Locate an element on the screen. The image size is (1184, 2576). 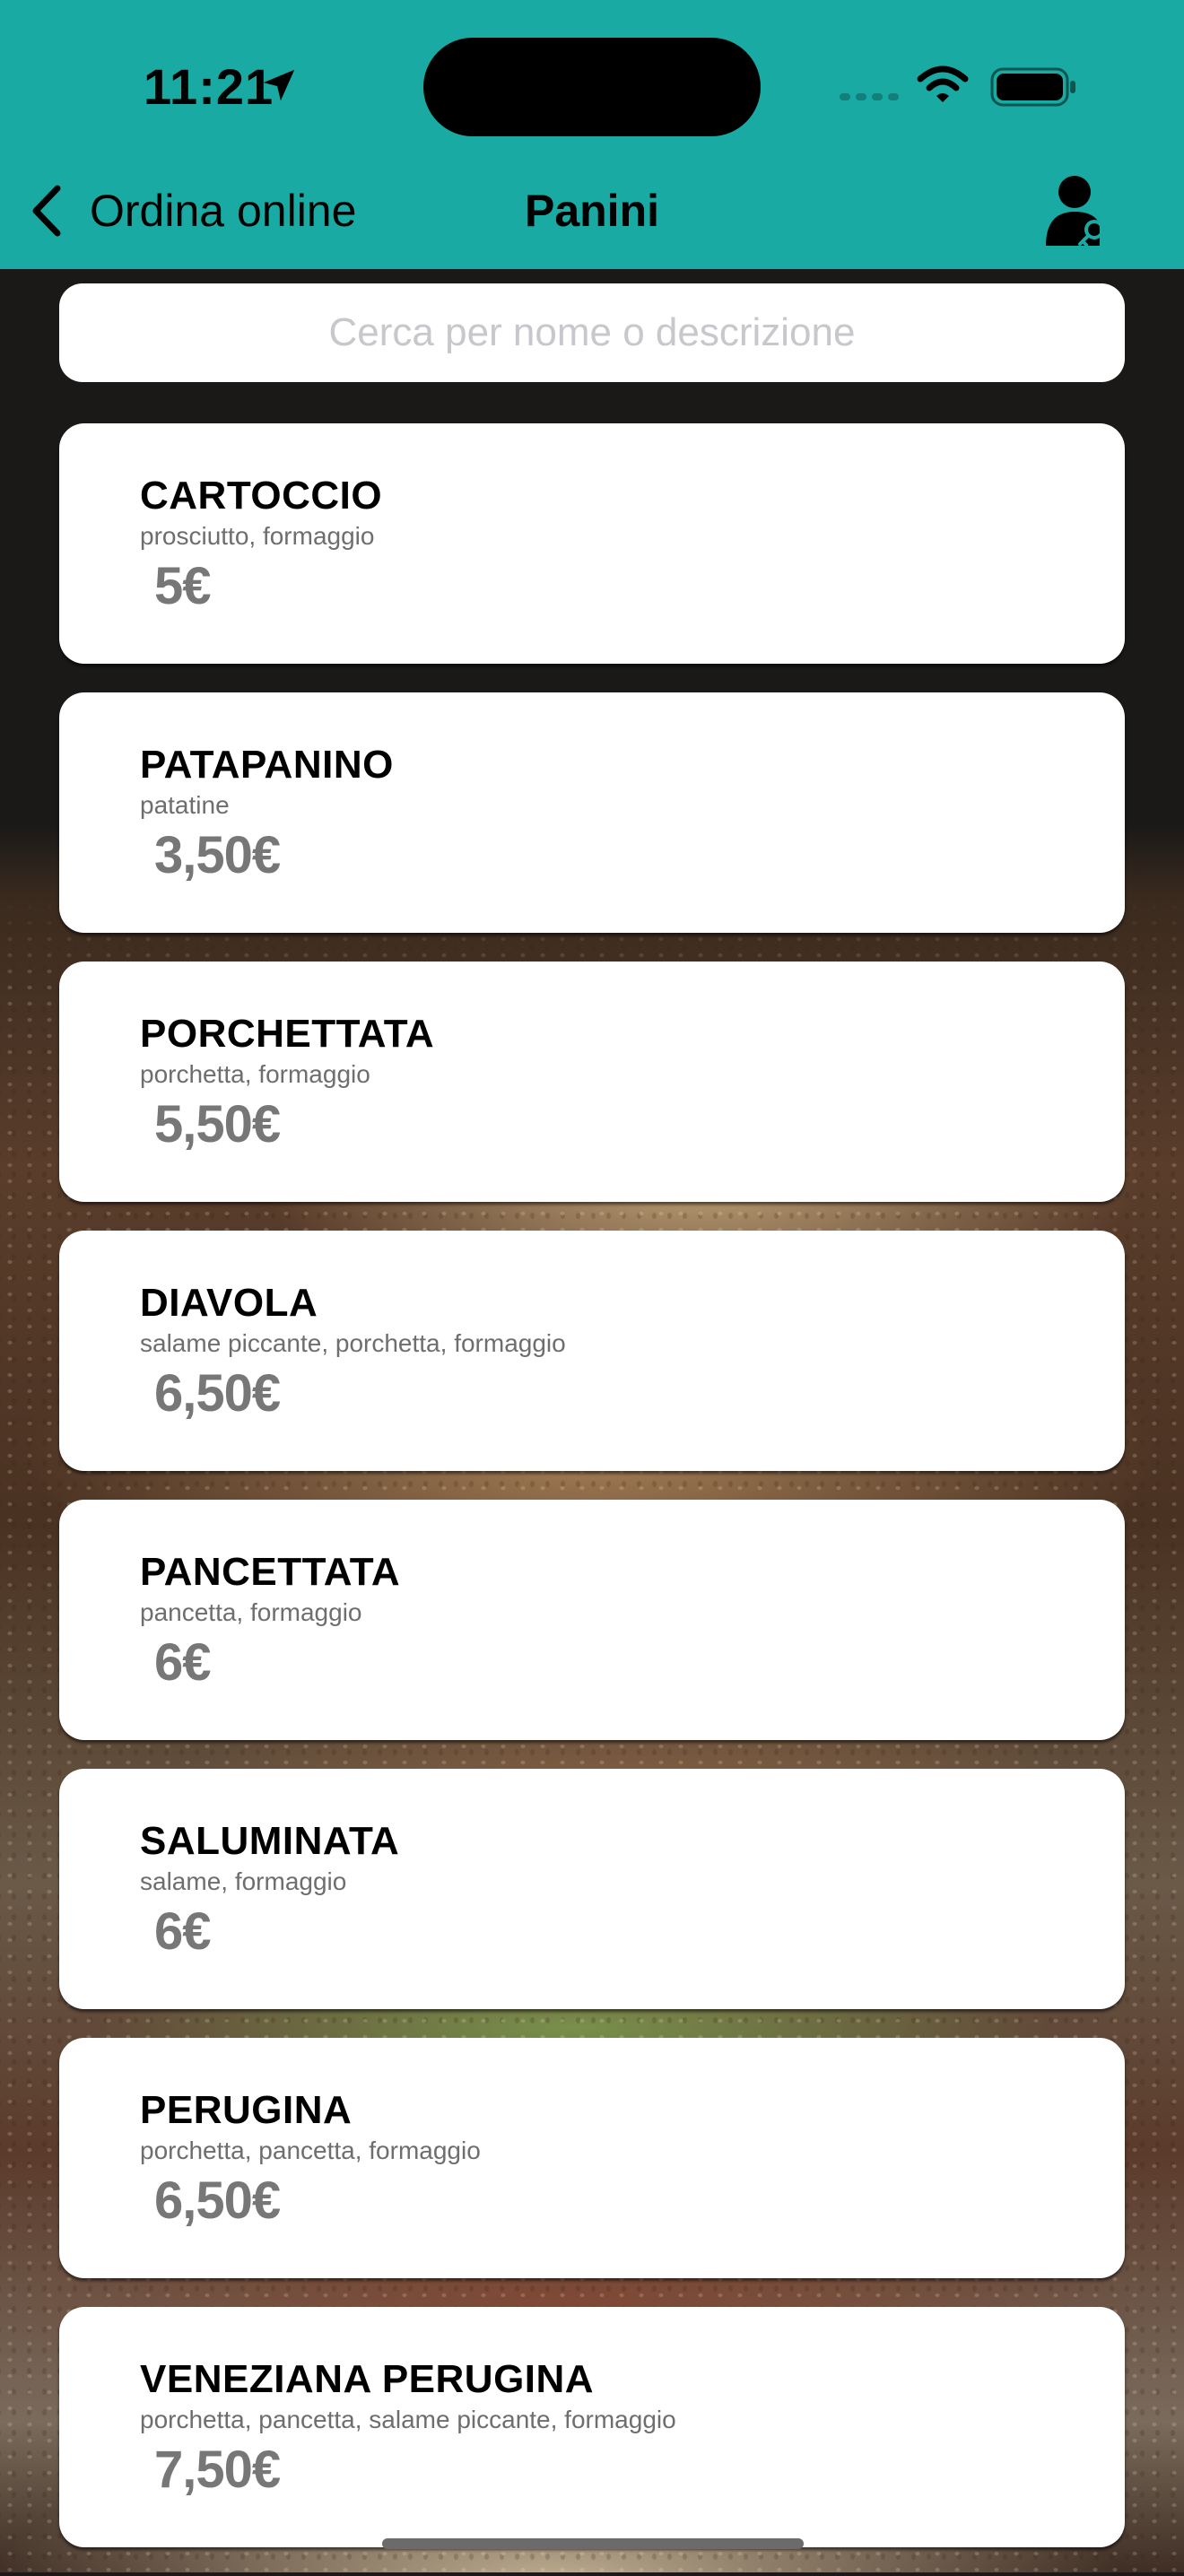
page-title: Panini is located at coordinates (592, 211).